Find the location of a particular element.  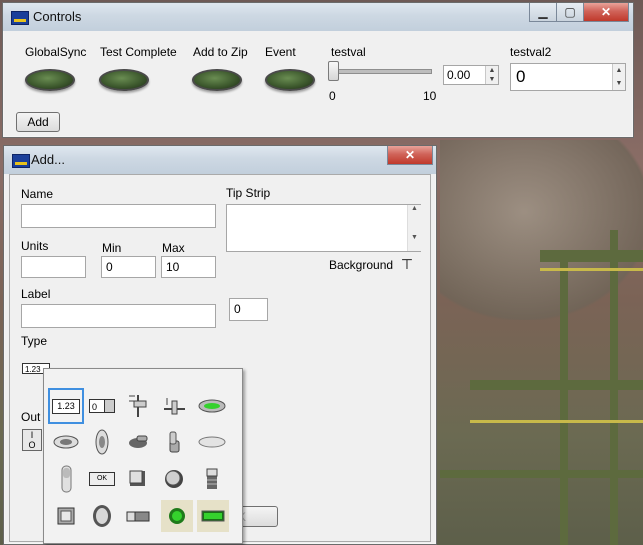

control-type-palette: 1.23 0 OK is located at coordinates (143, 456).